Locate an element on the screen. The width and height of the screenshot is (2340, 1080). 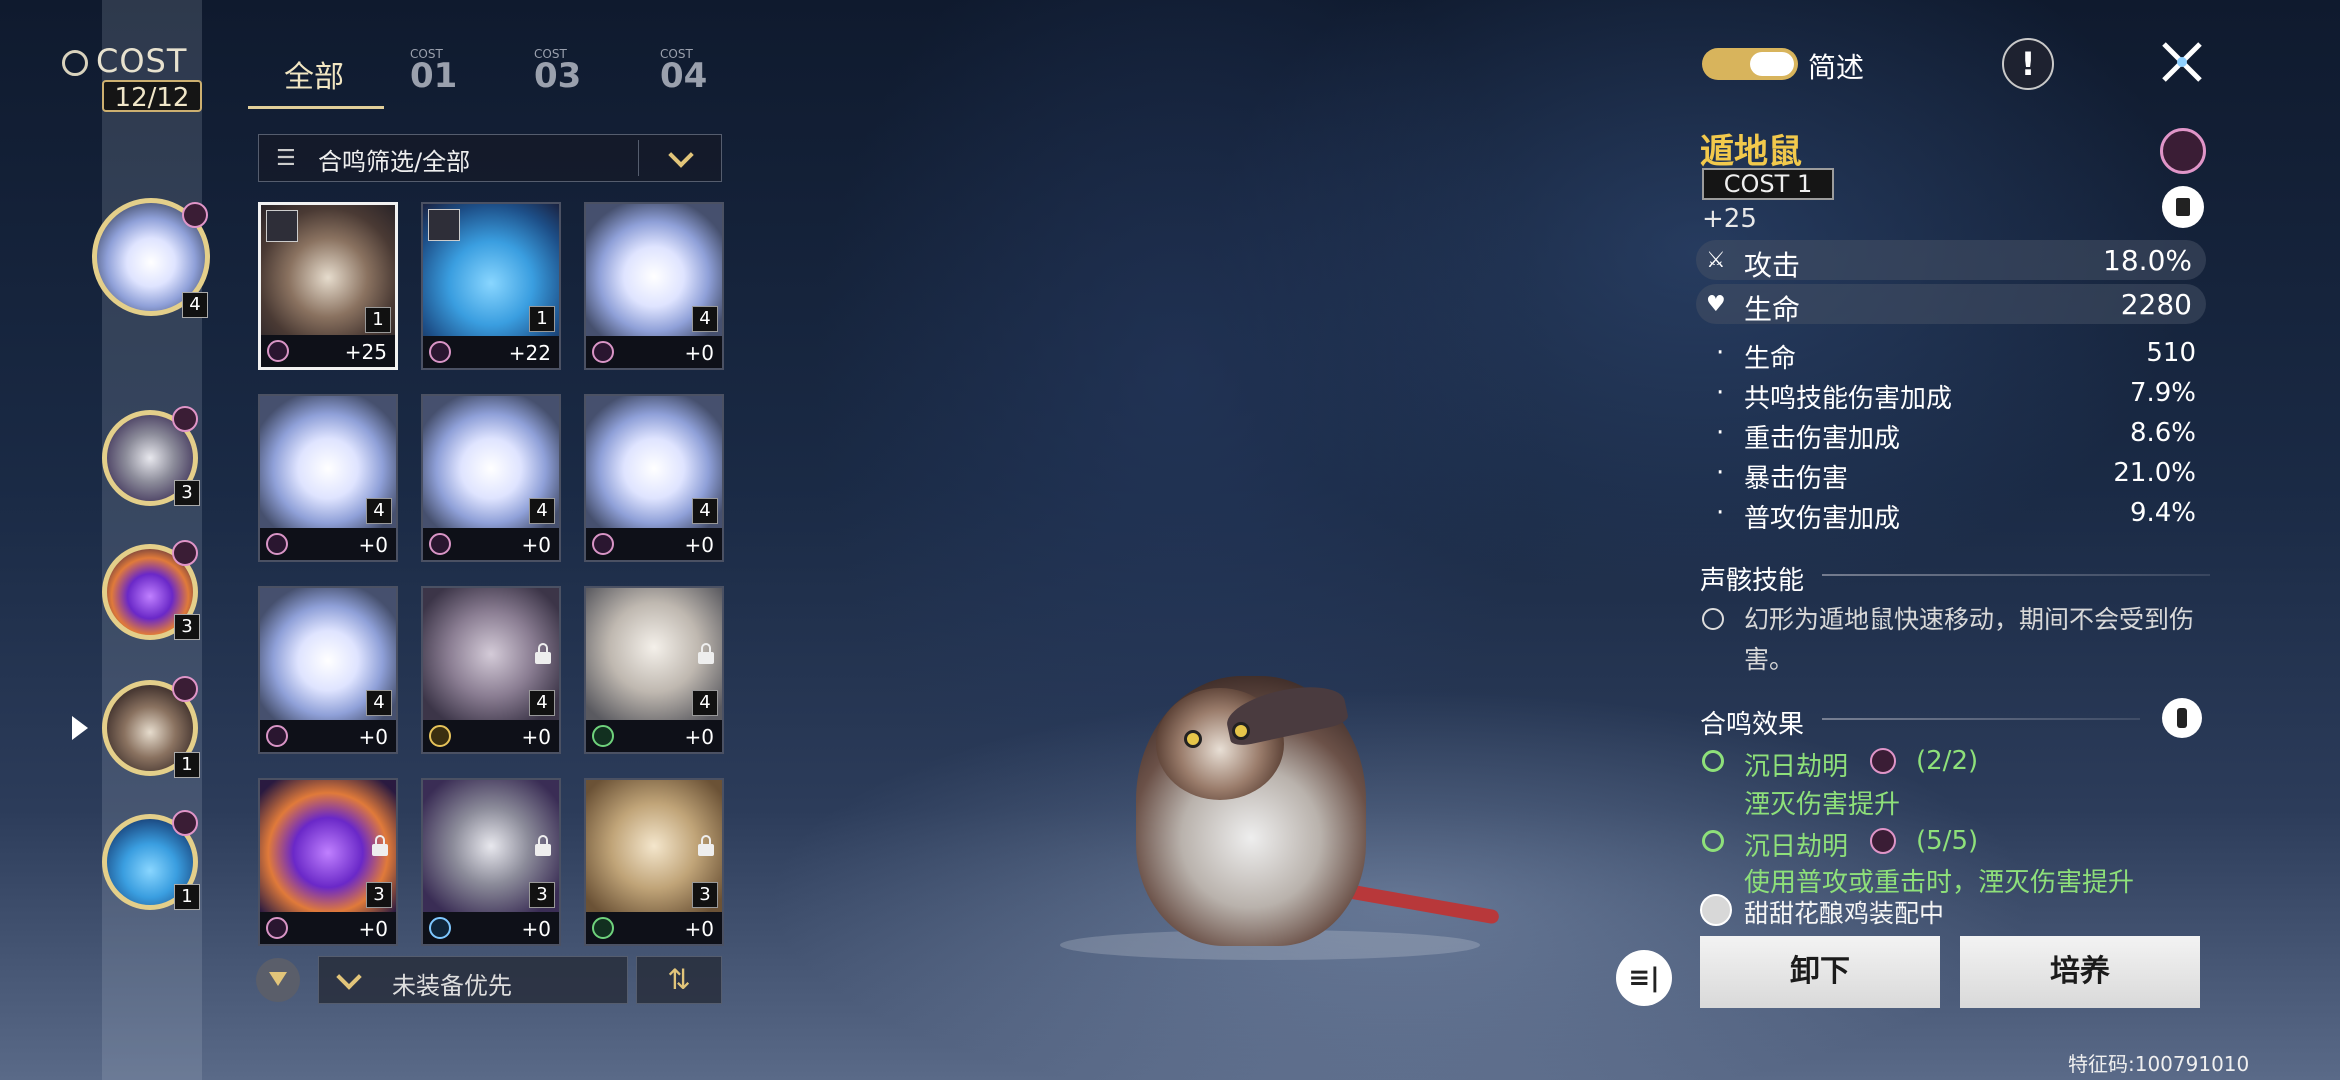
sort-order-button: ⇅ is located at coordinates (679, 980).